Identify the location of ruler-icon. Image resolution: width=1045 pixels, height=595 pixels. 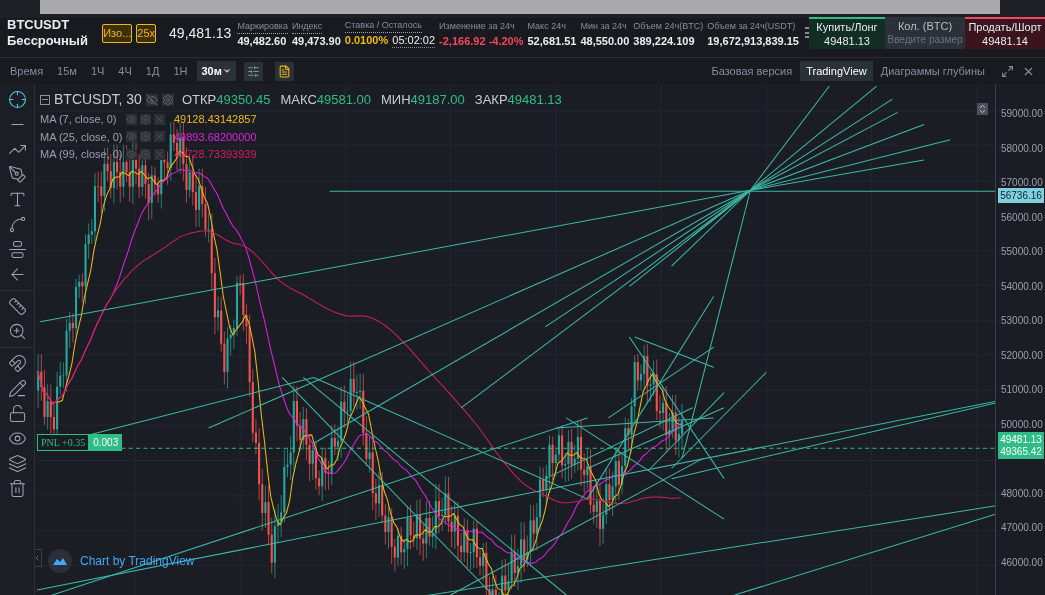
(17, 306).